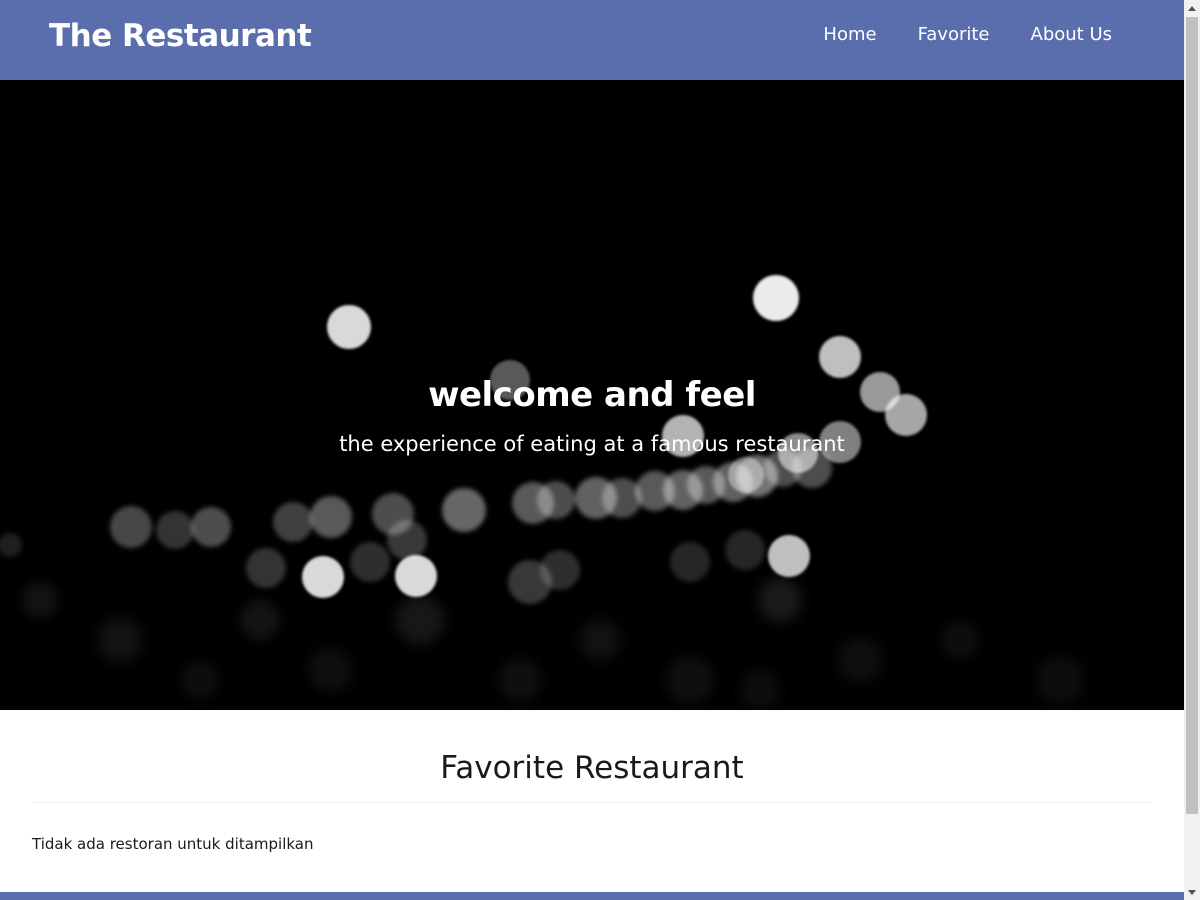 The image size is (1200, 900). What do you see at coordinates (592, 802) in the screenshot?
I see `section-divider` at bounding box center [592, 802].